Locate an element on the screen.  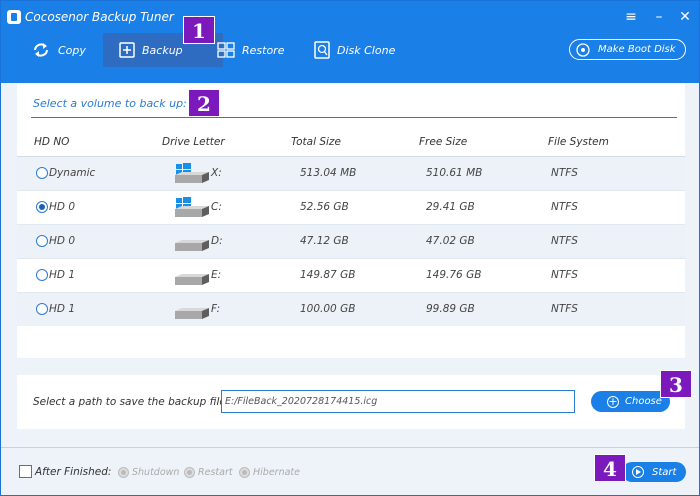
after-finished-label: After Finished: is located at coordinates (73, 472).